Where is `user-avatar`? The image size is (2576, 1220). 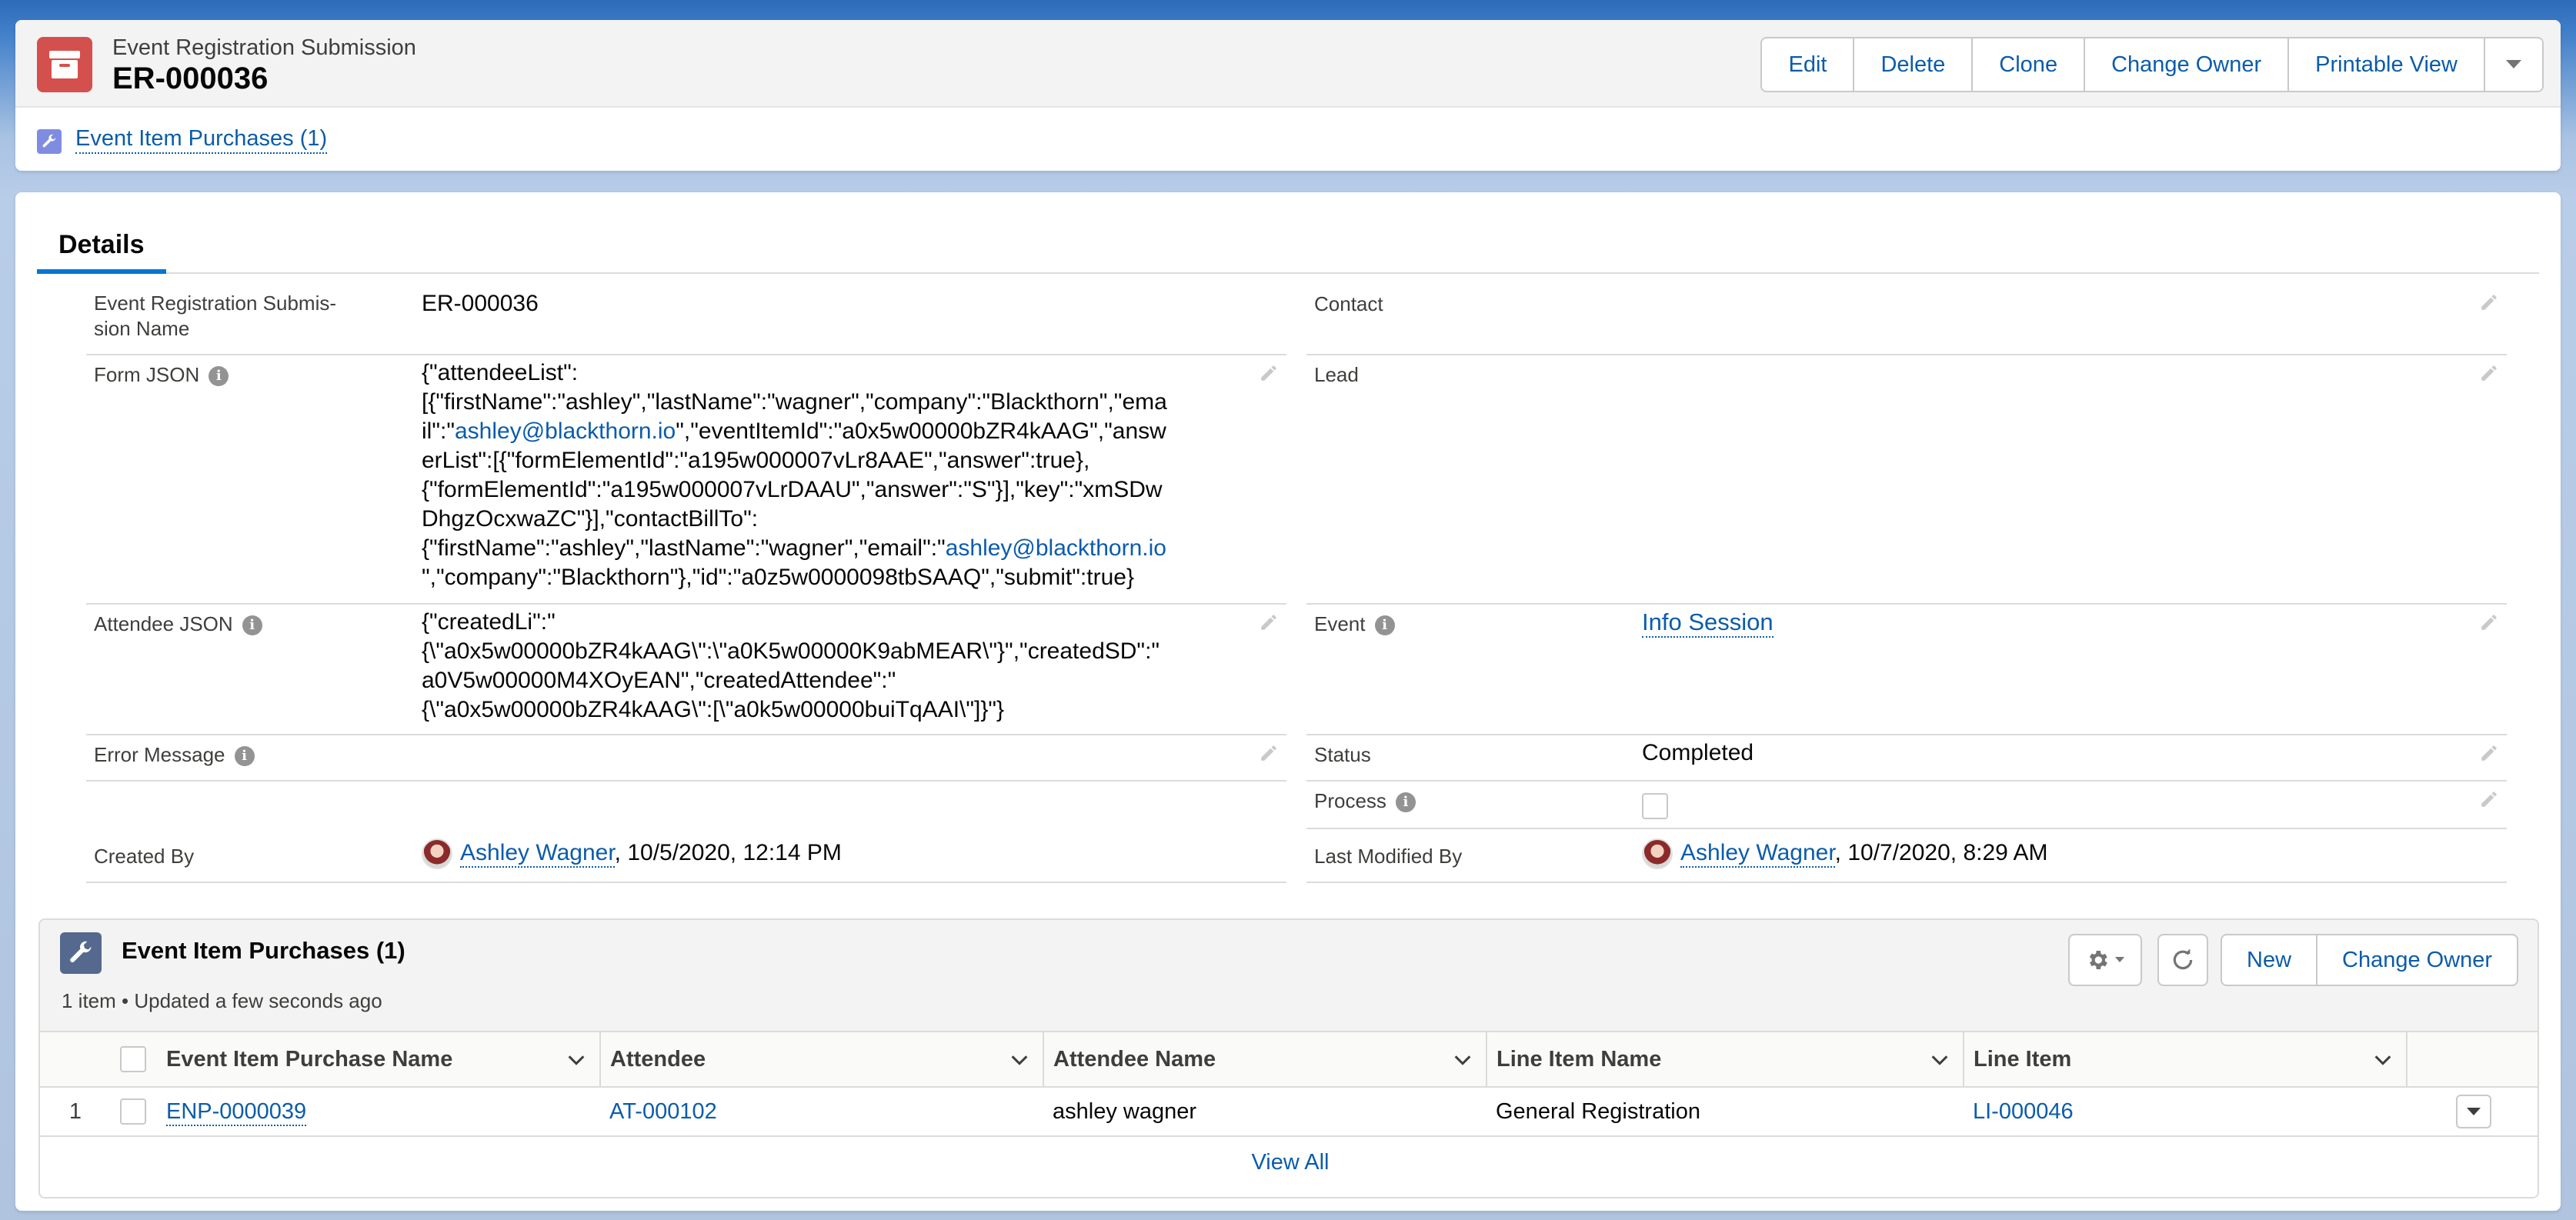 user-avatar is located at coordinates (437, 854).